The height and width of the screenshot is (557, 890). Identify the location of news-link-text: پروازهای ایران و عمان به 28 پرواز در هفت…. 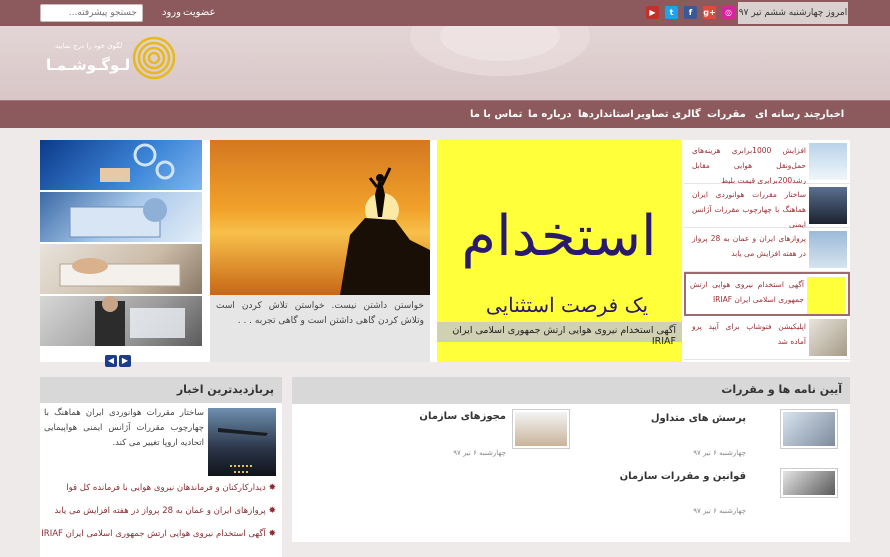
(159, 511).